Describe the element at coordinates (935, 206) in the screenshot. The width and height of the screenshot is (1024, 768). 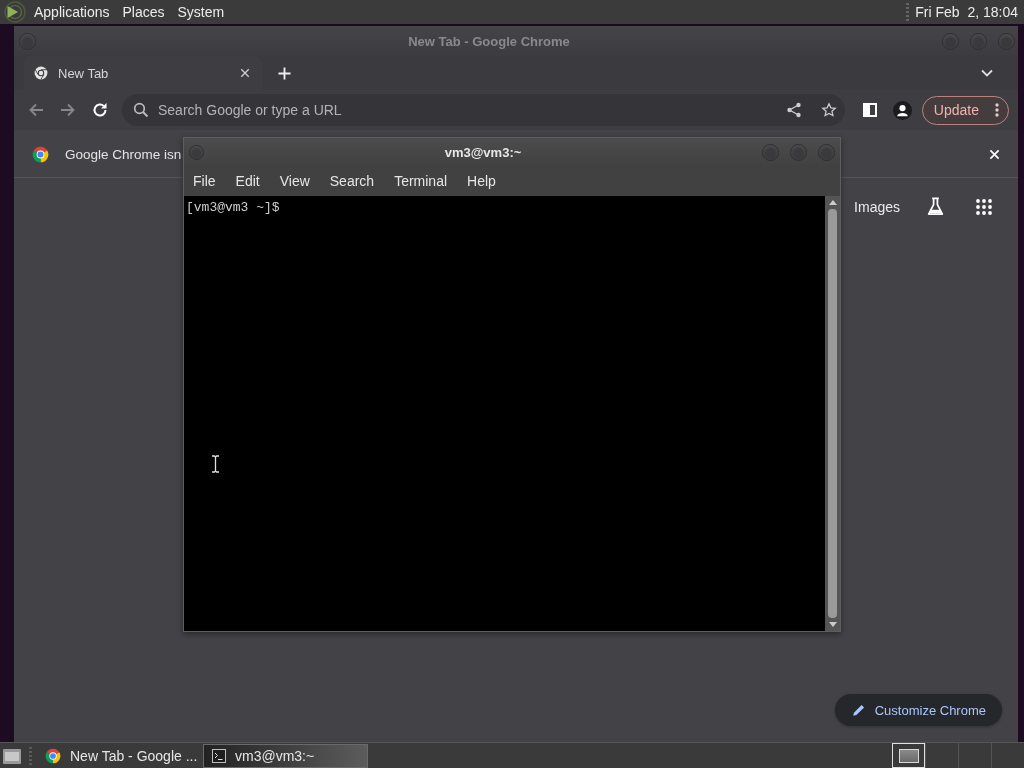
I see `flask-icon` at that location.